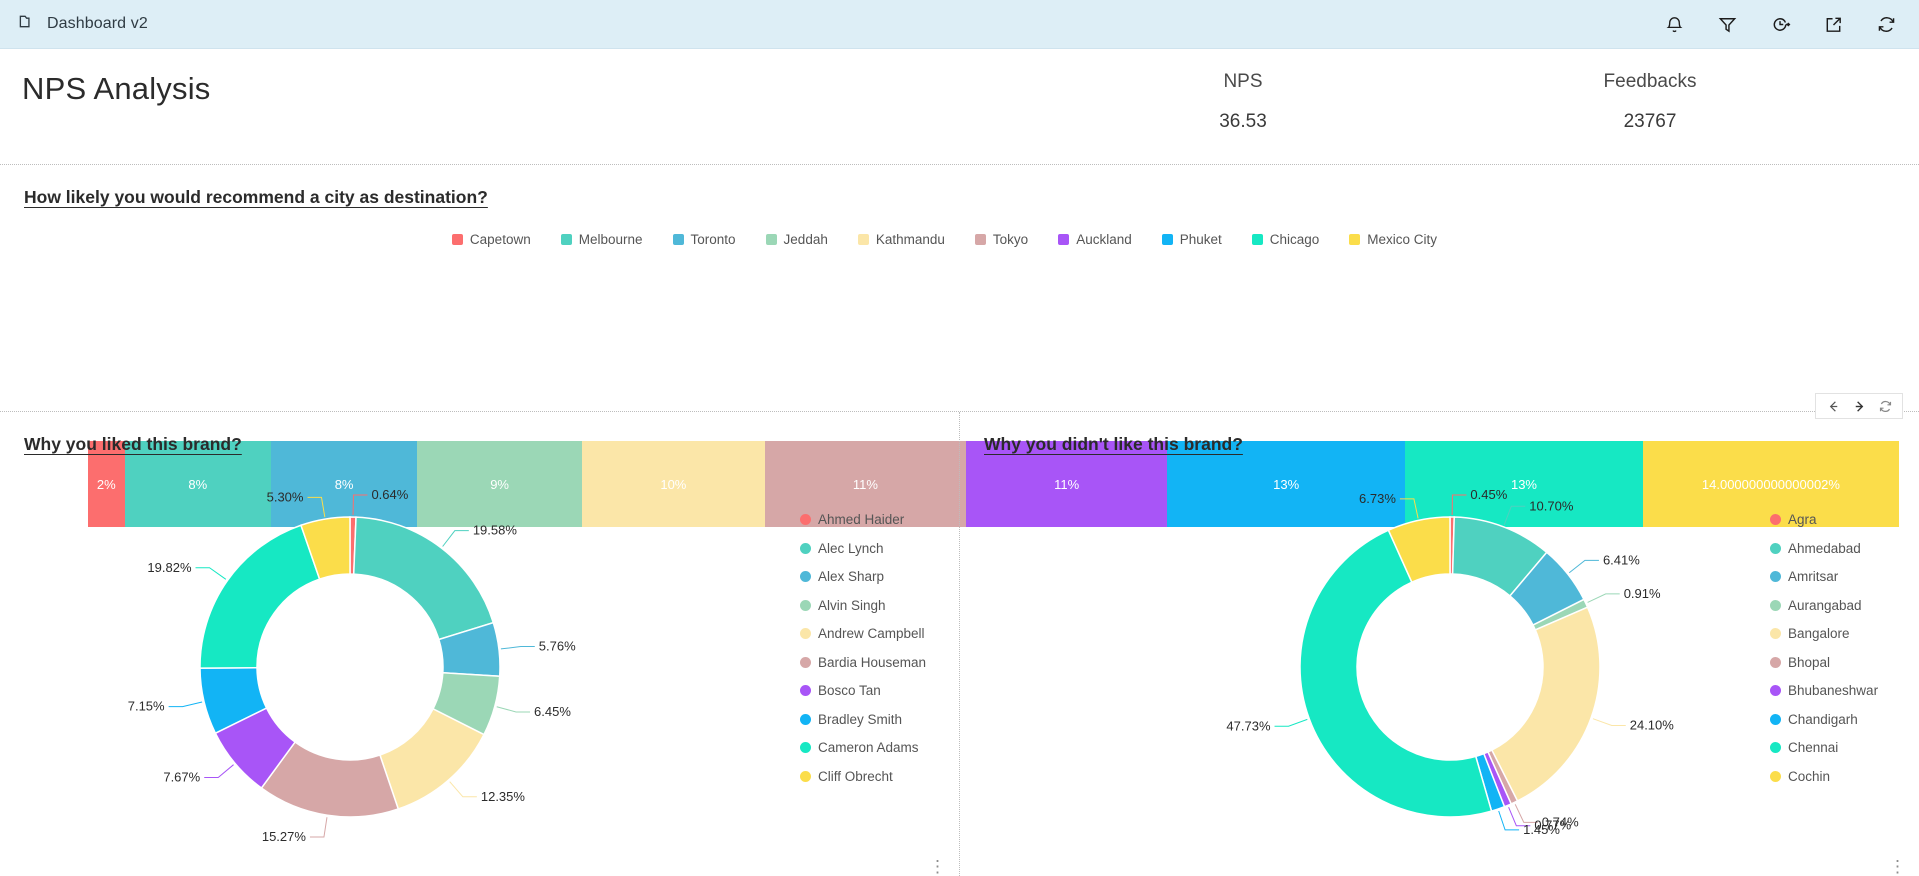  I want to click on legend-item: Phuket, so click(1191, 239).